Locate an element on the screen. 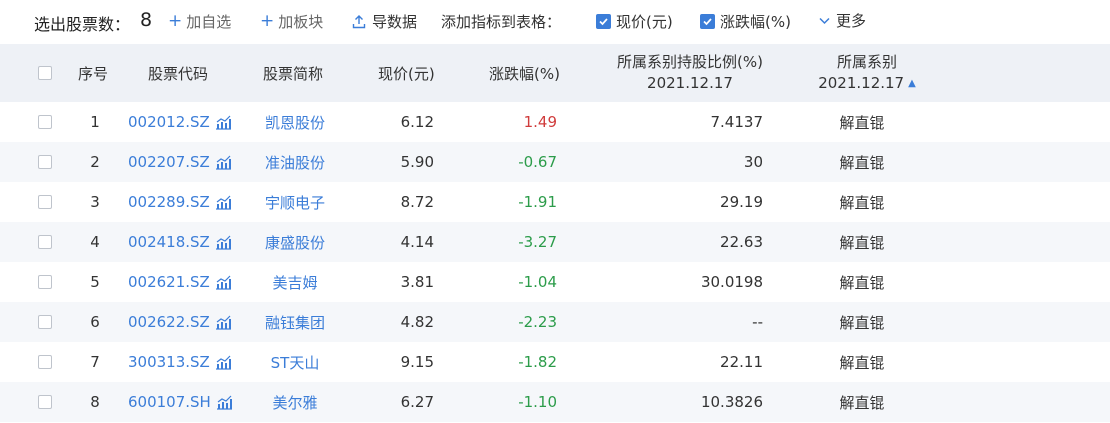 The height and width of the screenshot is (423, 1110). stock-name-link: 准油股份 is located at coordinates (295, 162).